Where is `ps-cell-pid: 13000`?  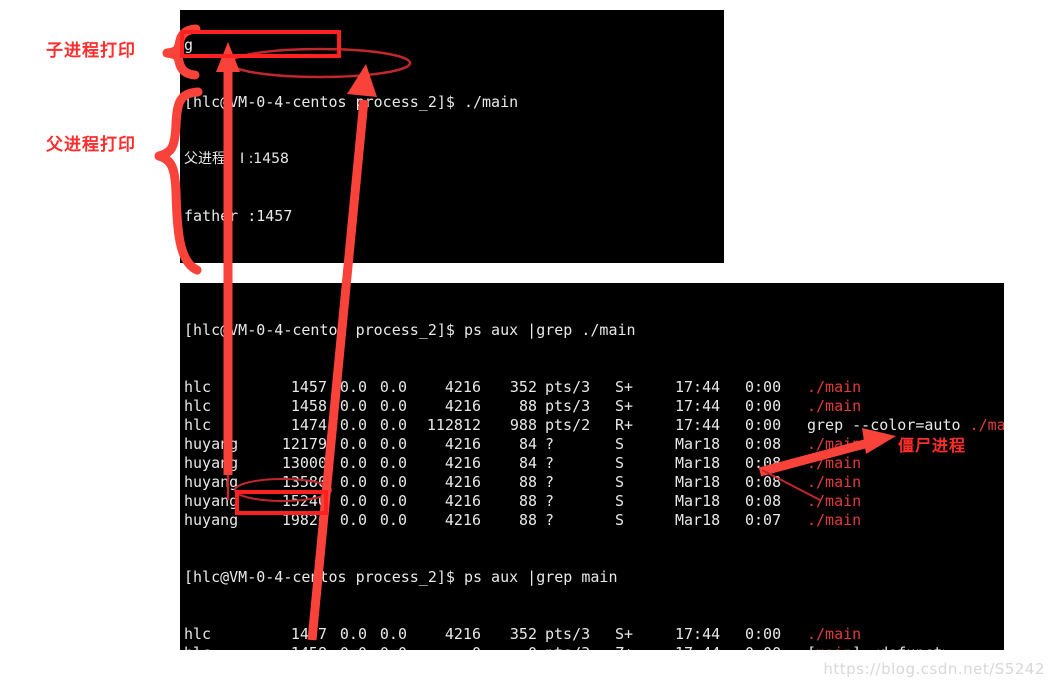
ps-cell-pid: 13000 is located at coordinates (304, 463).